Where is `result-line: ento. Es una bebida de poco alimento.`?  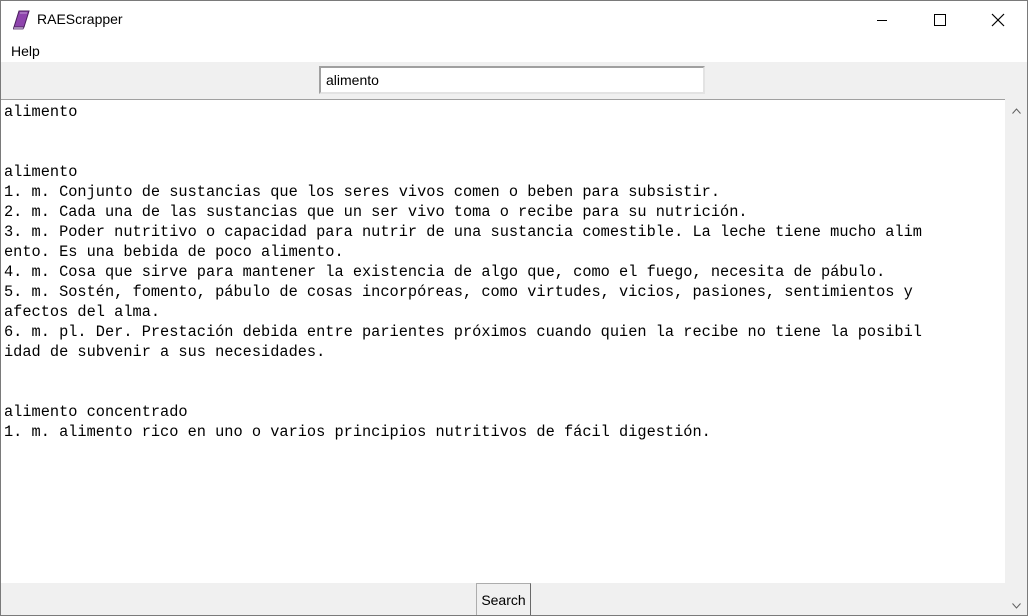
result-line: ento. Es una bebida de poco alimento. is located at coordinates (174, 252).